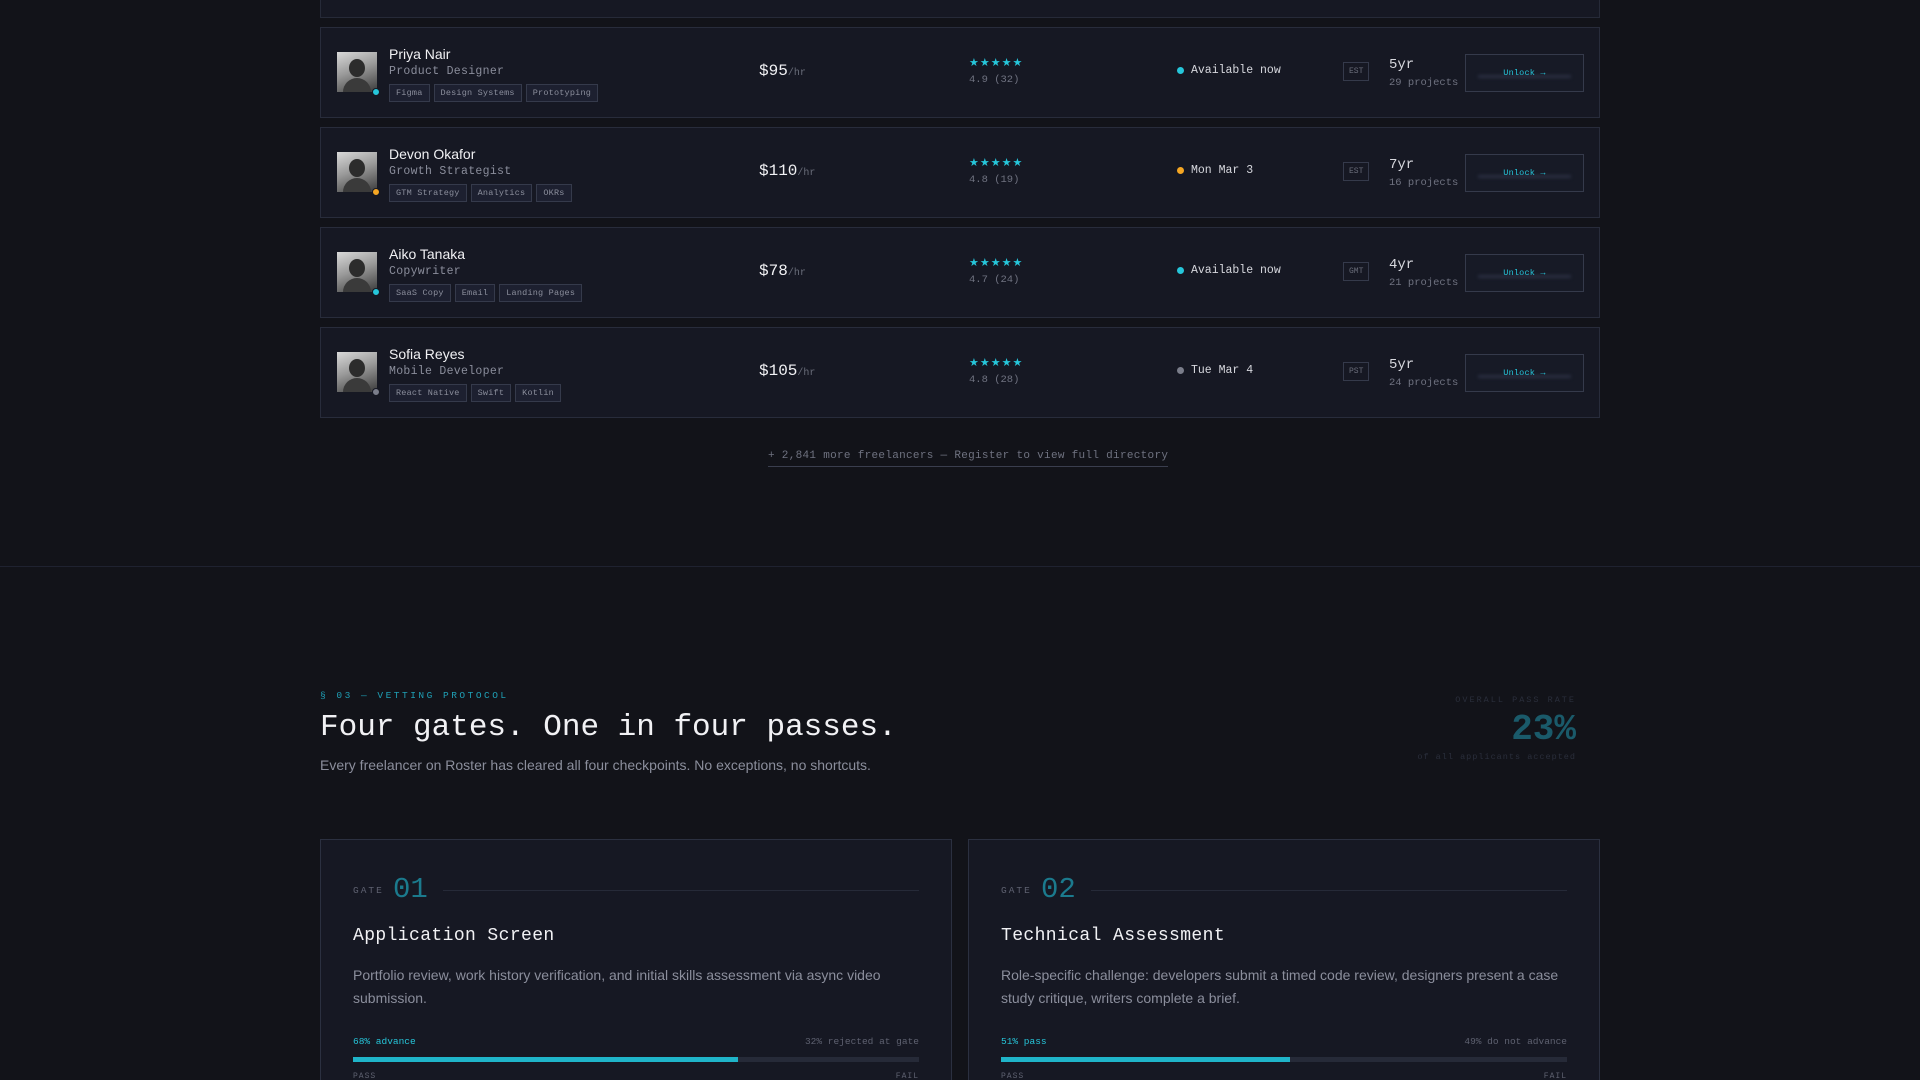 Image resolution: width=1920 pixels, height=1080 pixels. Describe the element at coordinates (1424, 383) in the screenshot. I see `project-count: 24 projects` at that location.